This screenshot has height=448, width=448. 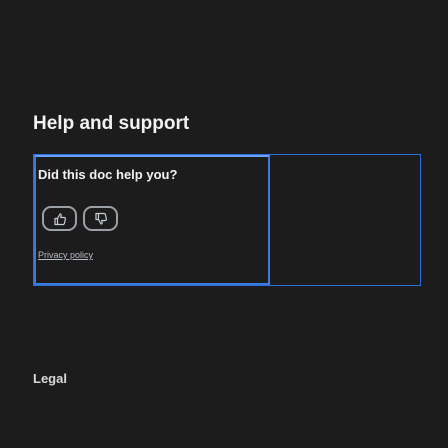 I want to click on legal-heading: Legal, so click(x=50, y=378).